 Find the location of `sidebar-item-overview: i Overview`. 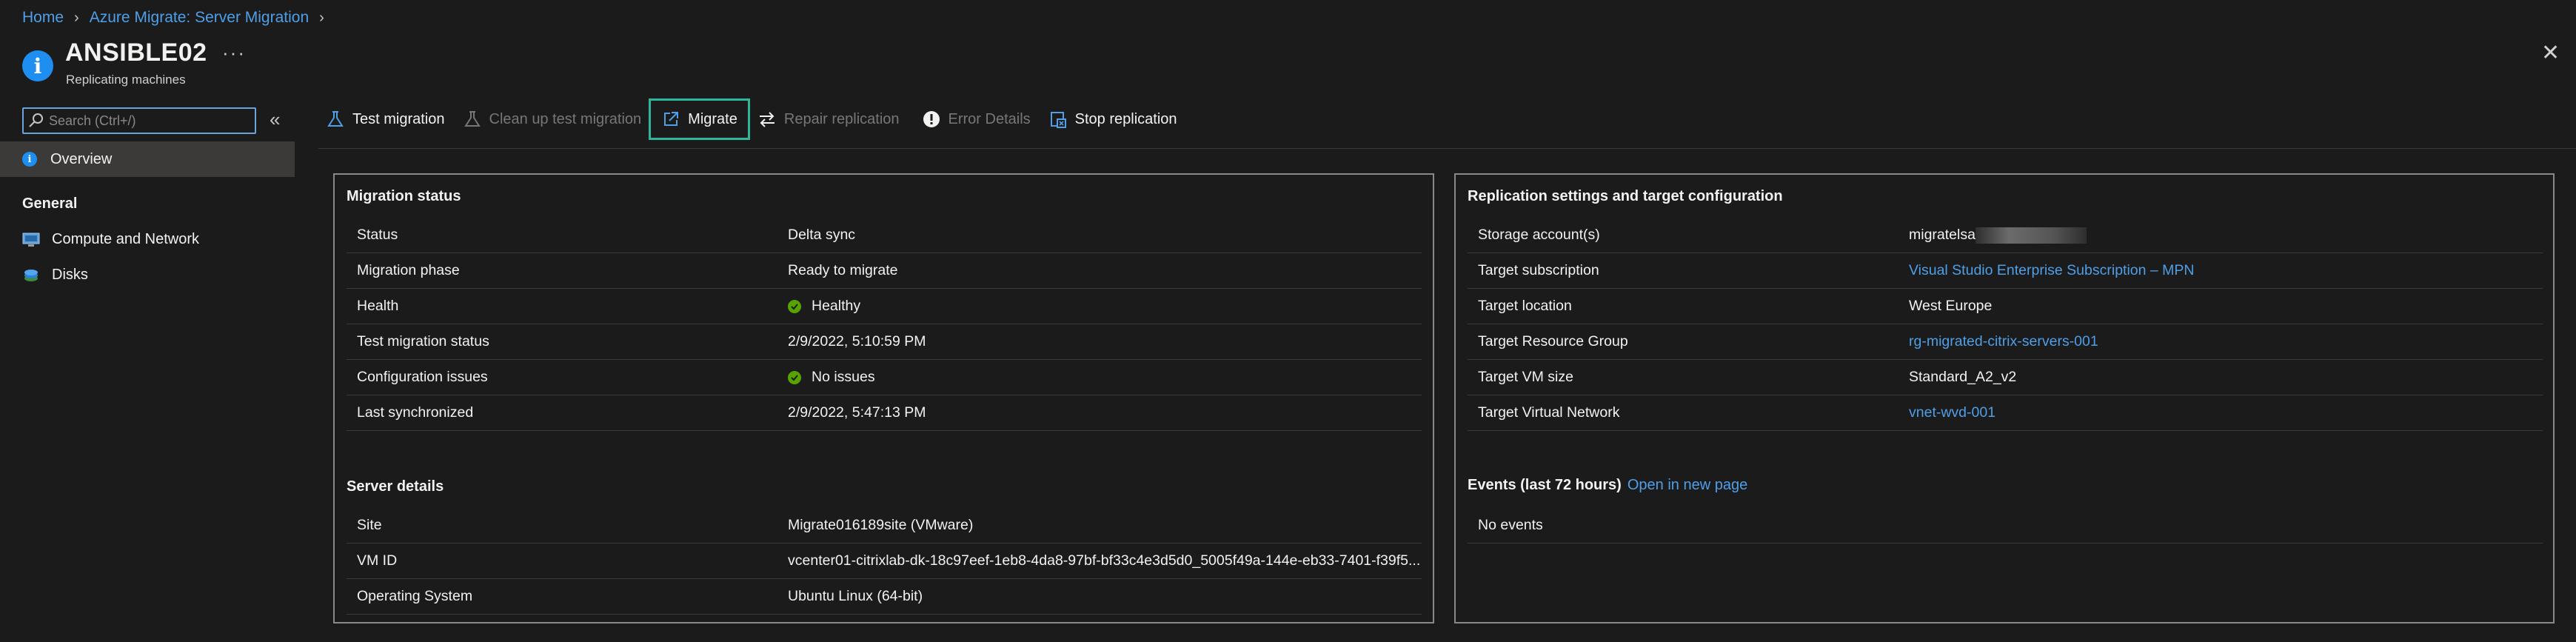

sidebar-item-overview: i Overview is located at coordinates (147, 159).